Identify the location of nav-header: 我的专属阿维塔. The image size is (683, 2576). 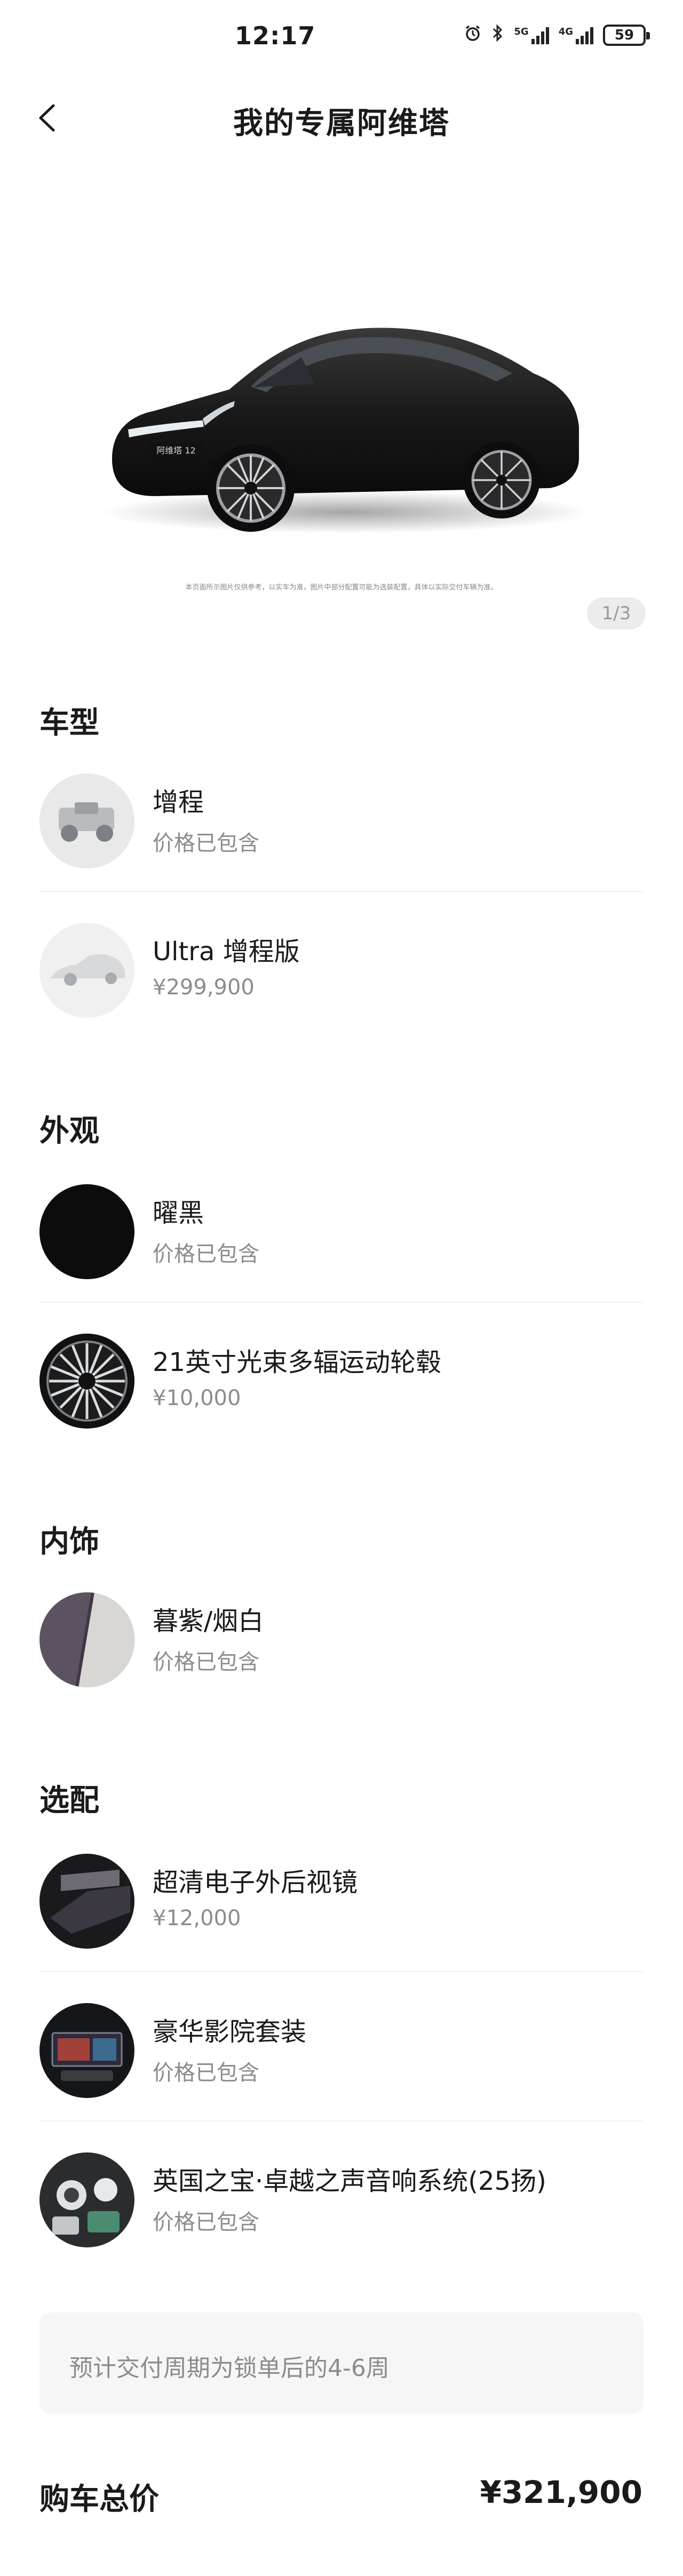
(341, 117).